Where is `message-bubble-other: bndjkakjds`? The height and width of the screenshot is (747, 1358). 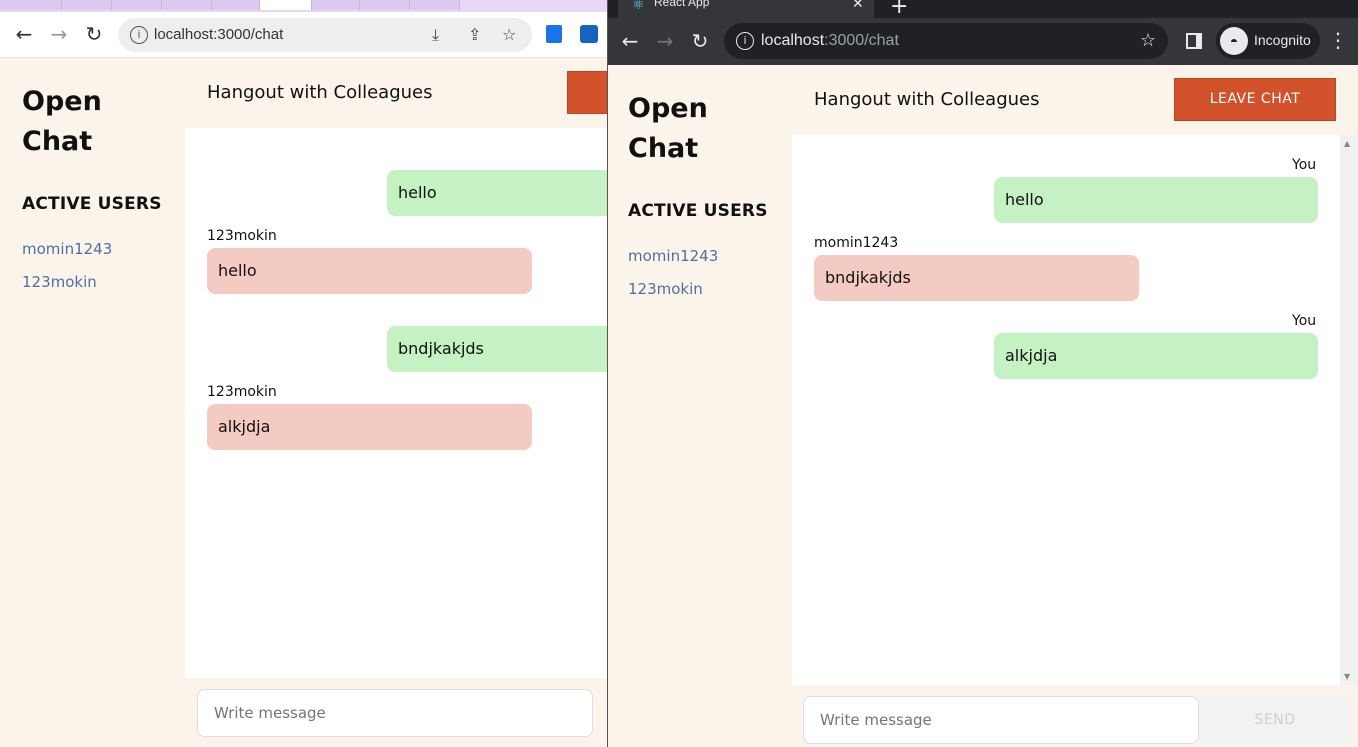
message-bubble-other: bndjkakjds is located at coordinates (976, 278).